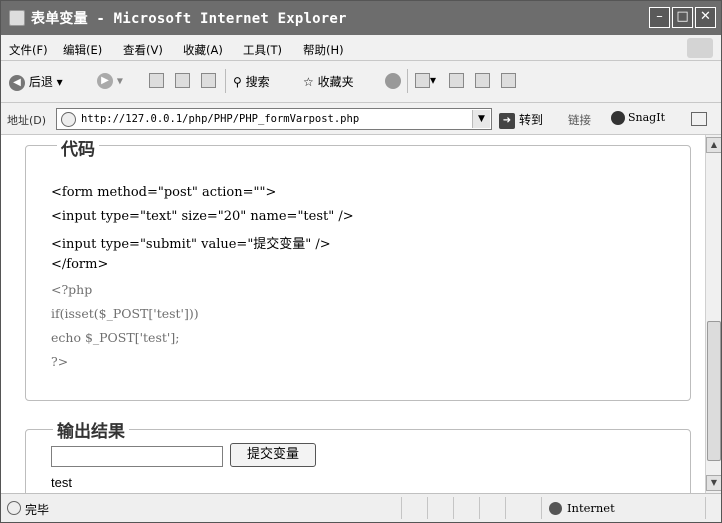 Image resolution: width=722 pixels, height=523 pixels. Describe the element at coordinates (682, 17) in the screenshot. I see `maximize-button: □` at that location.